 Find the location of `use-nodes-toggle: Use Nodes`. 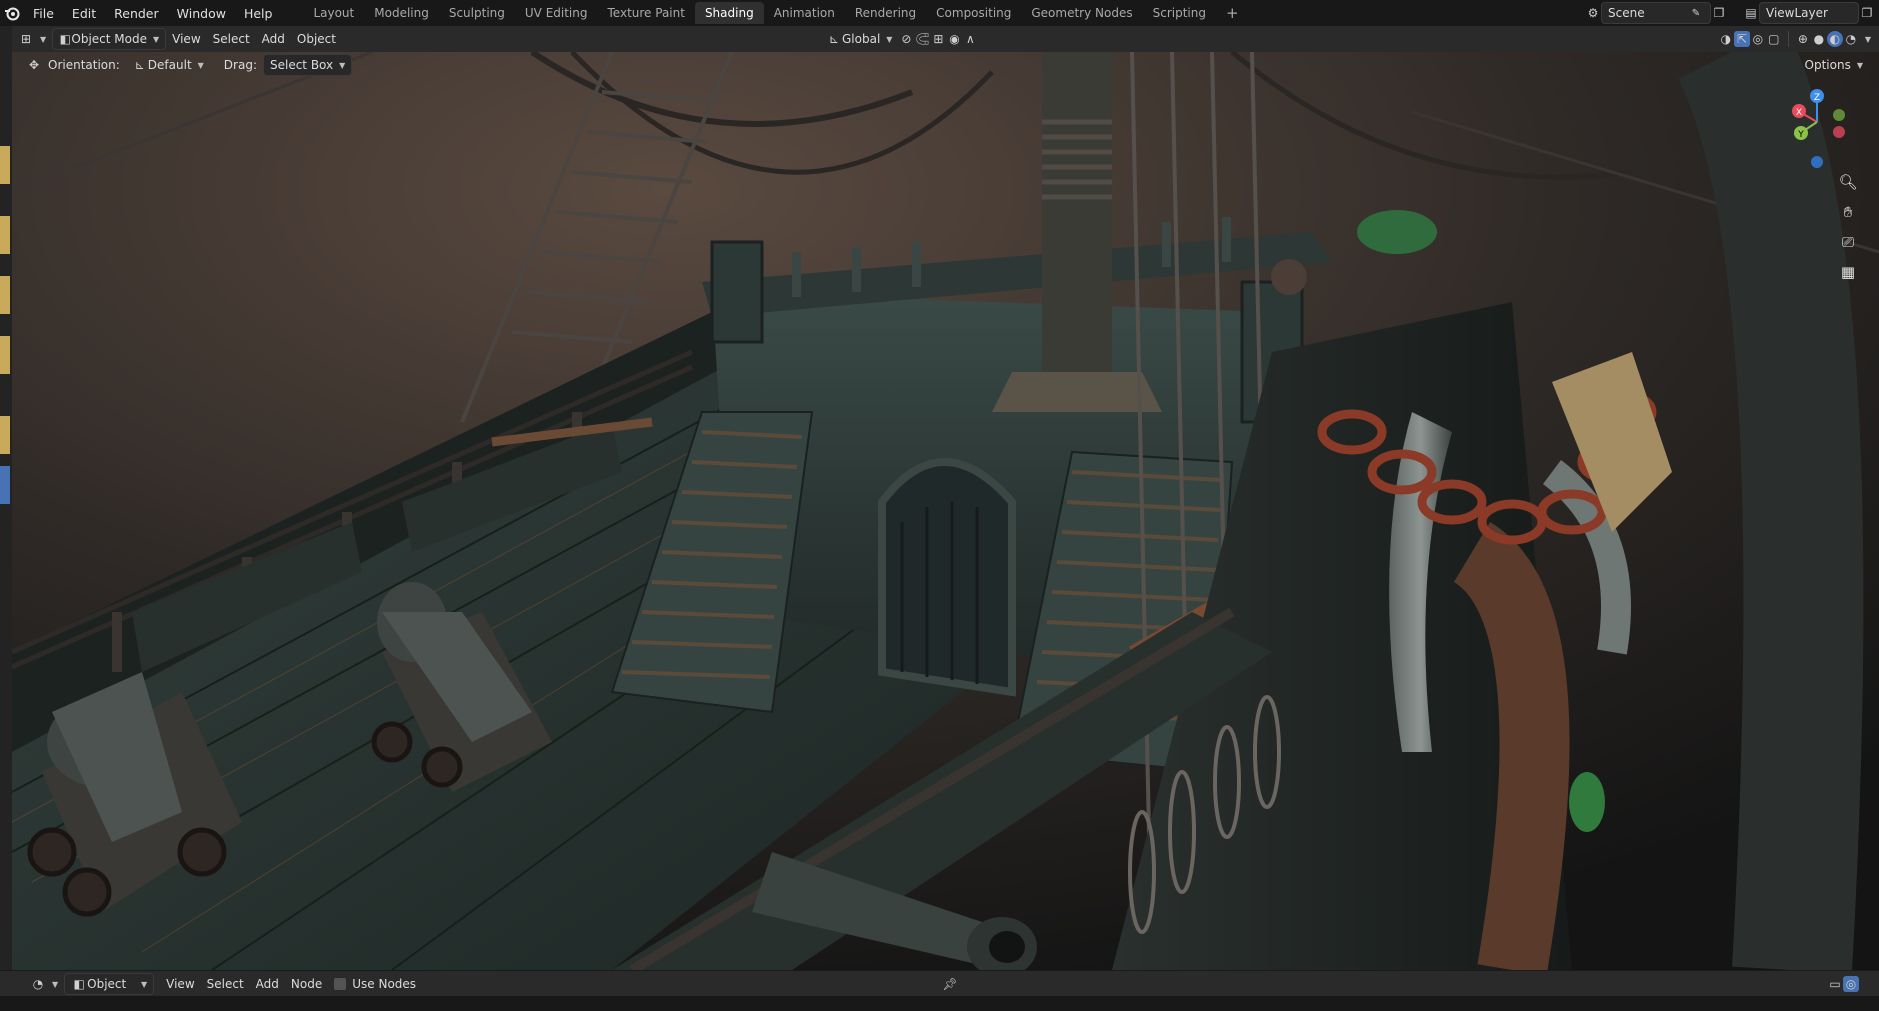

use-nodes-toggle: Use Nodes is located at coordinates (375, 984).